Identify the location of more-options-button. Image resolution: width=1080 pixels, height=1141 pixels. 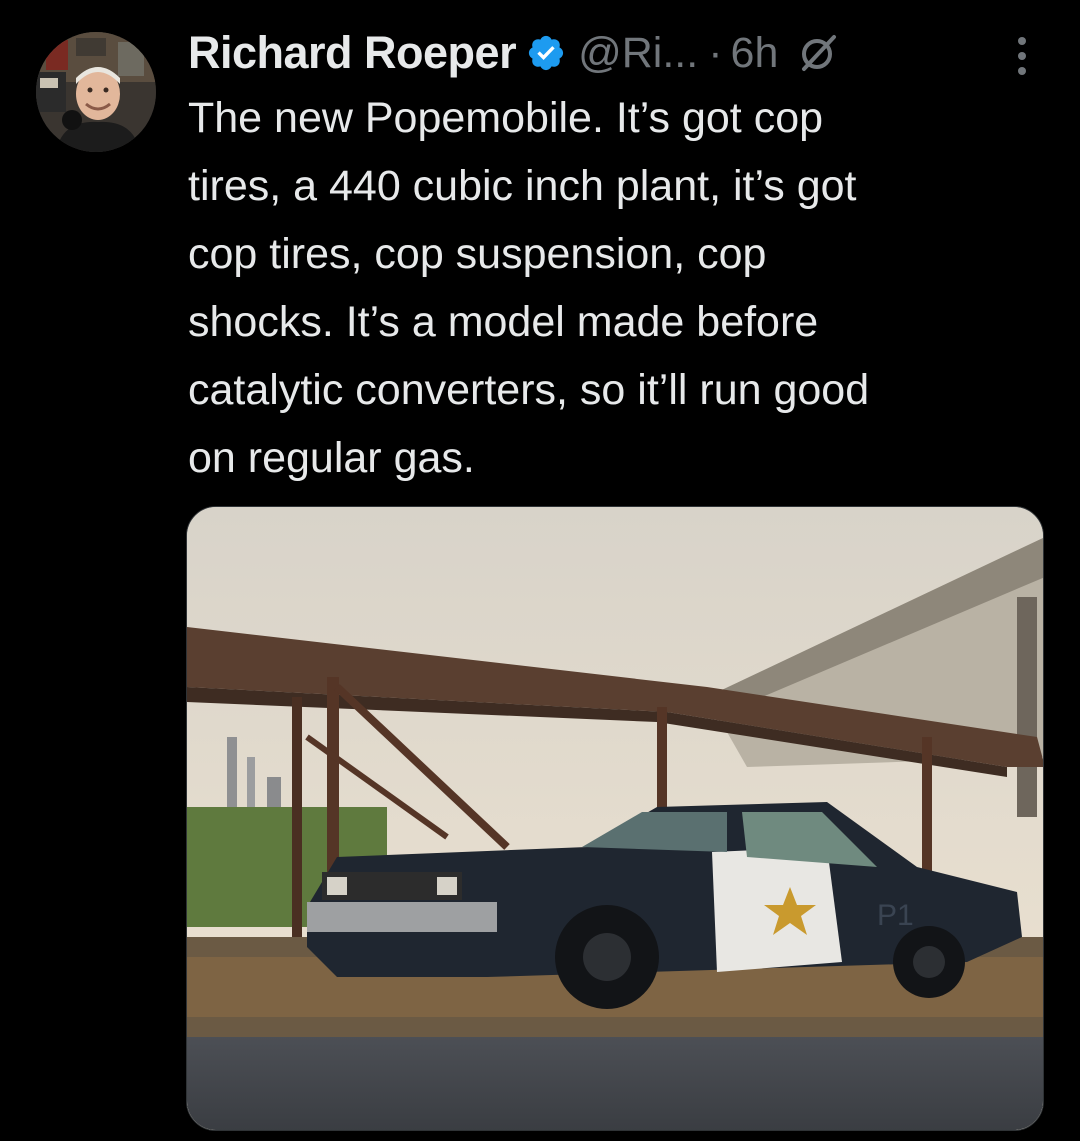
(1022, 56).